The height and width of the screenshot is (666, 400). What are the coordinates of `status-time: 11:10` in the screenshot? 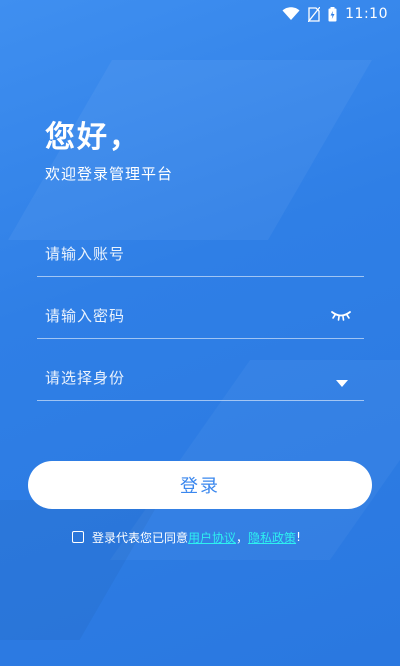 It's located at (366, 14).